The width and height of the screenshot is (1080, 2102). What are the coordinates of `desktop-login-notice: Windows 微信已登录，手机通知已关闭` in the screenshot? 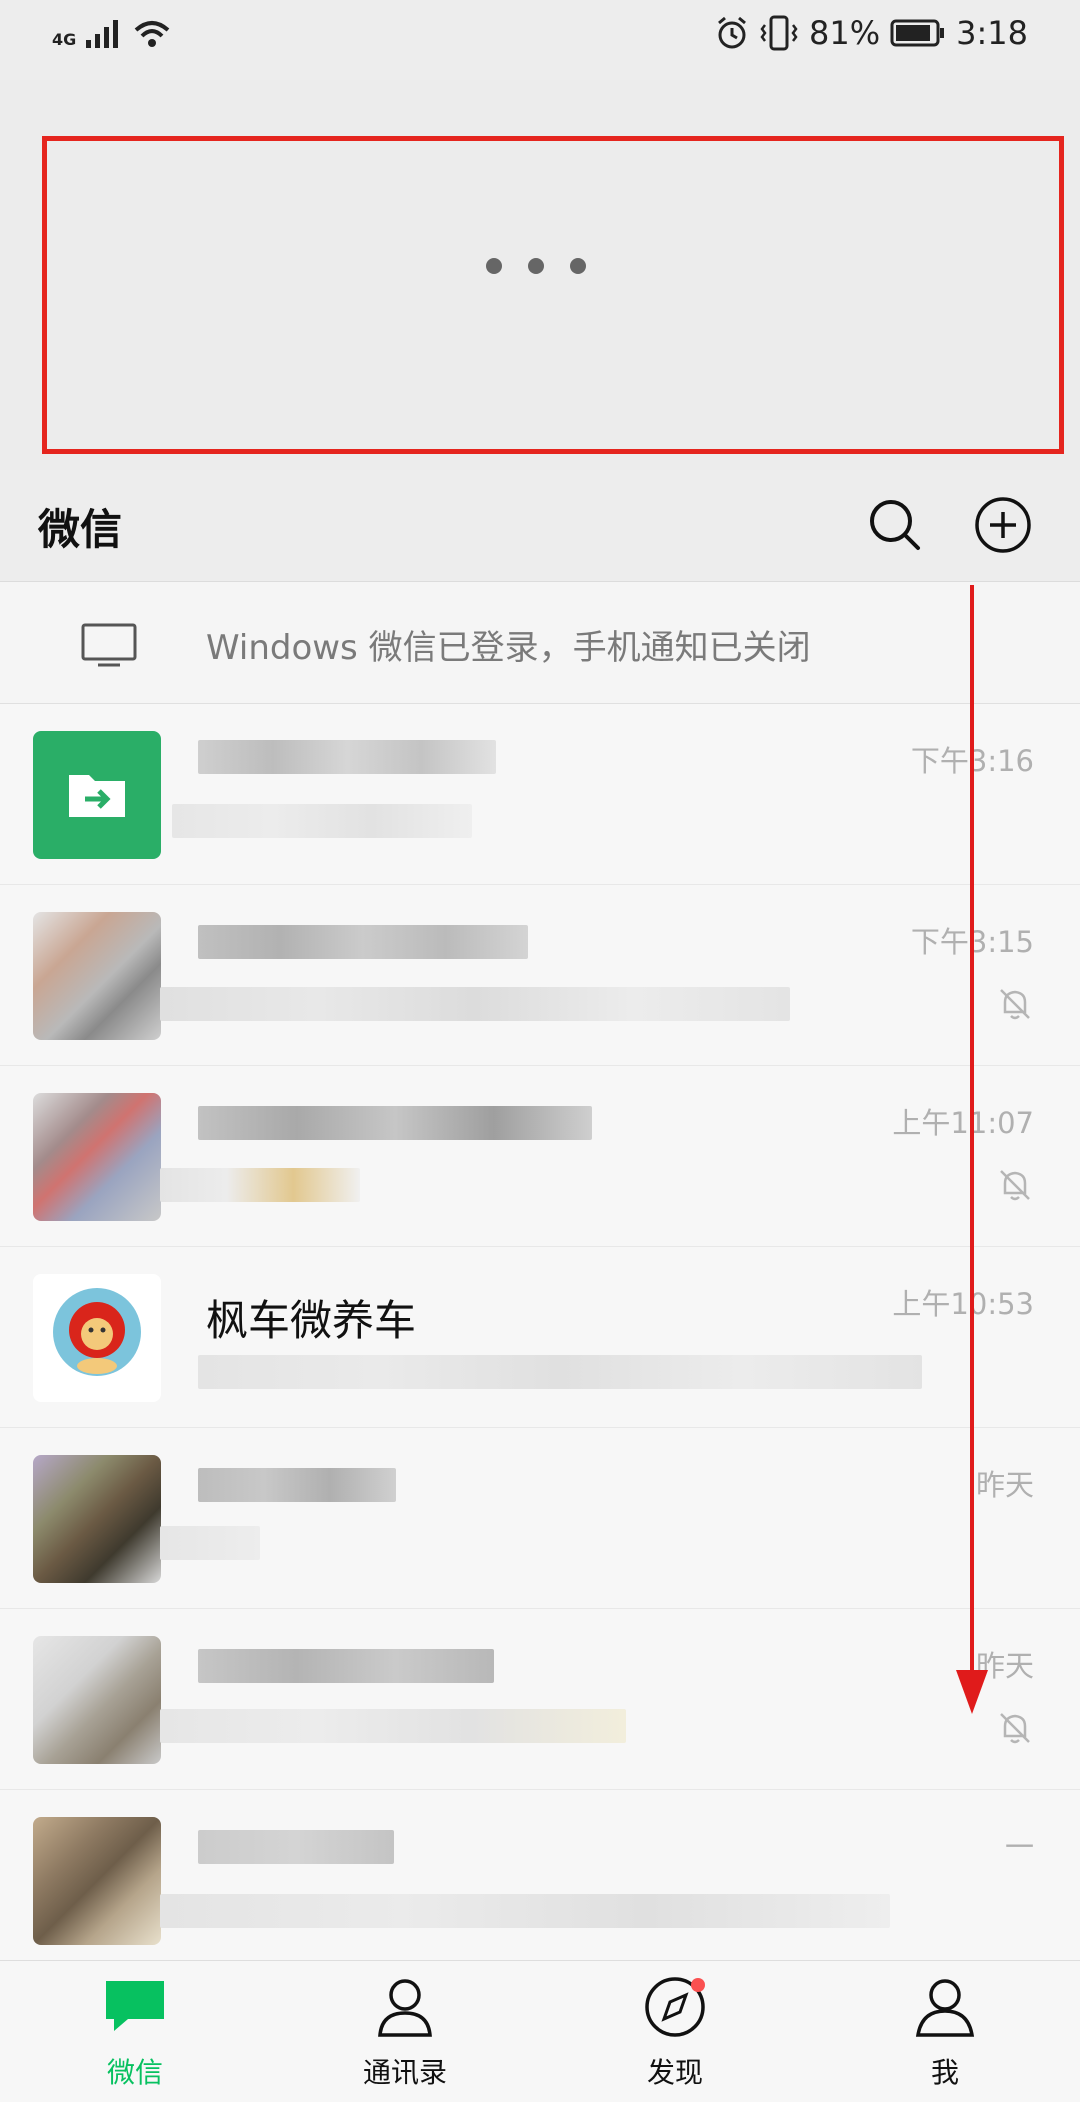 It's located at (540, 643).